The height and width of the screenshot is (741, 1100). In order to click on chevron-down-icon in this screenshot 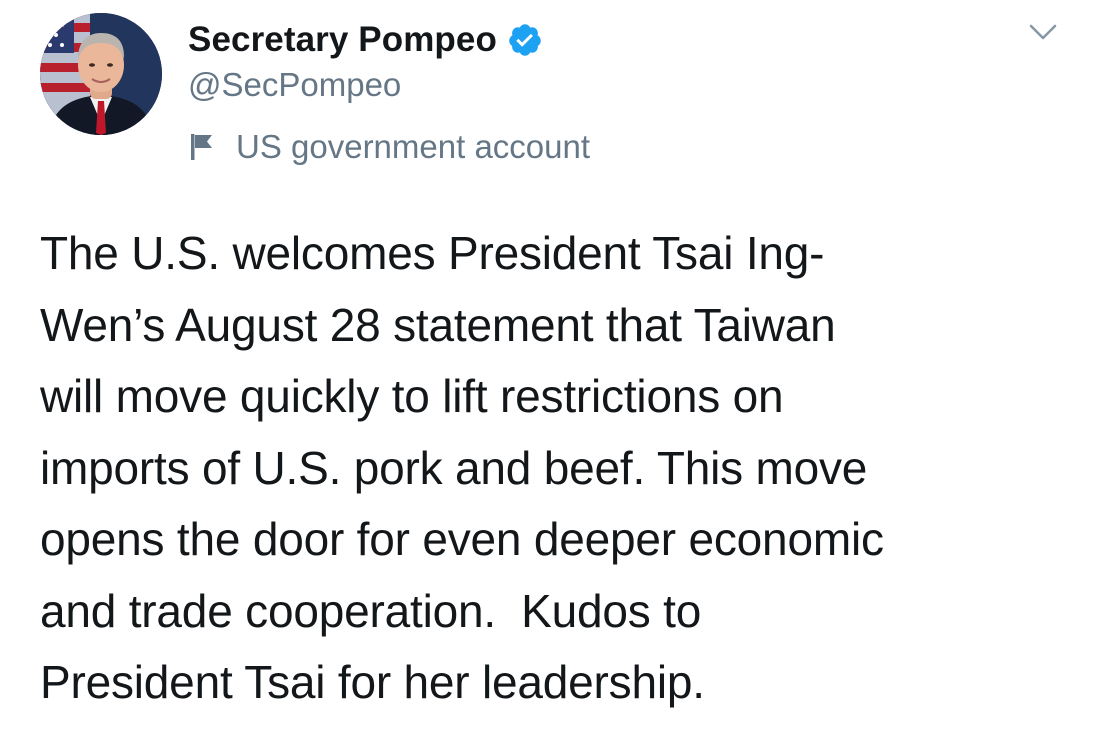, I will do `click(1043, 32)`.